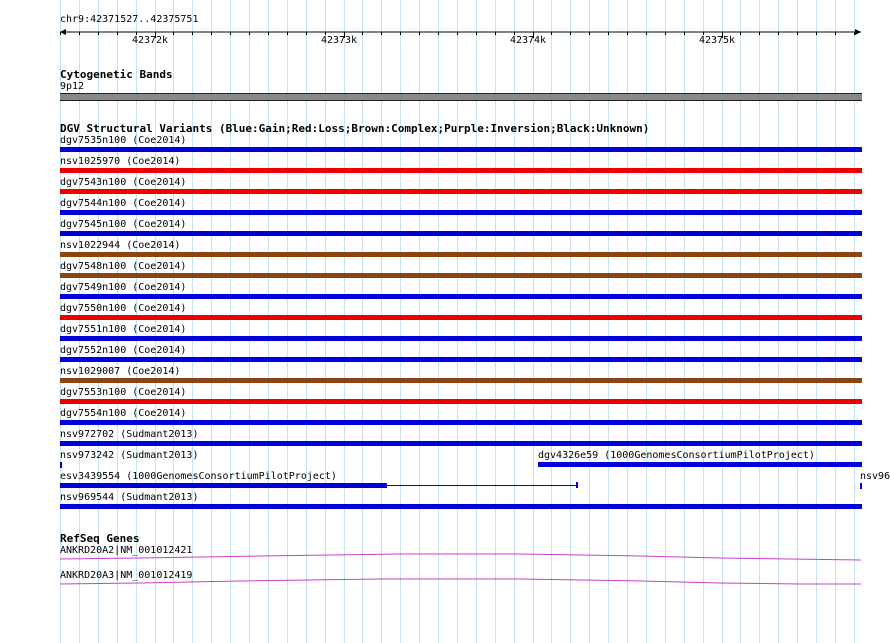  I want to click on variant-label: dgv7543n100 (Coe2014), so click(123, 182).